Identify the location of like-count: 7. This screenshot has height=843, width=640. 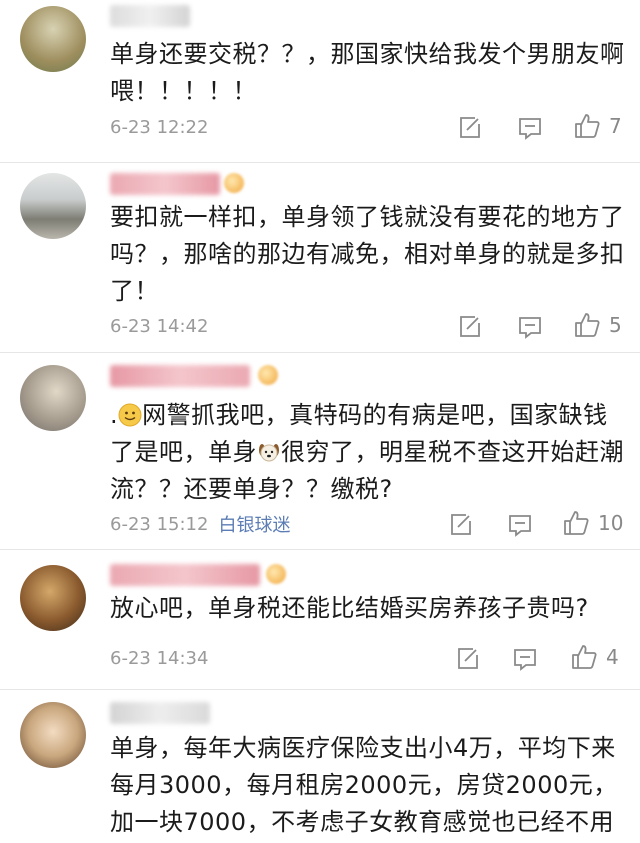
(615, 126).